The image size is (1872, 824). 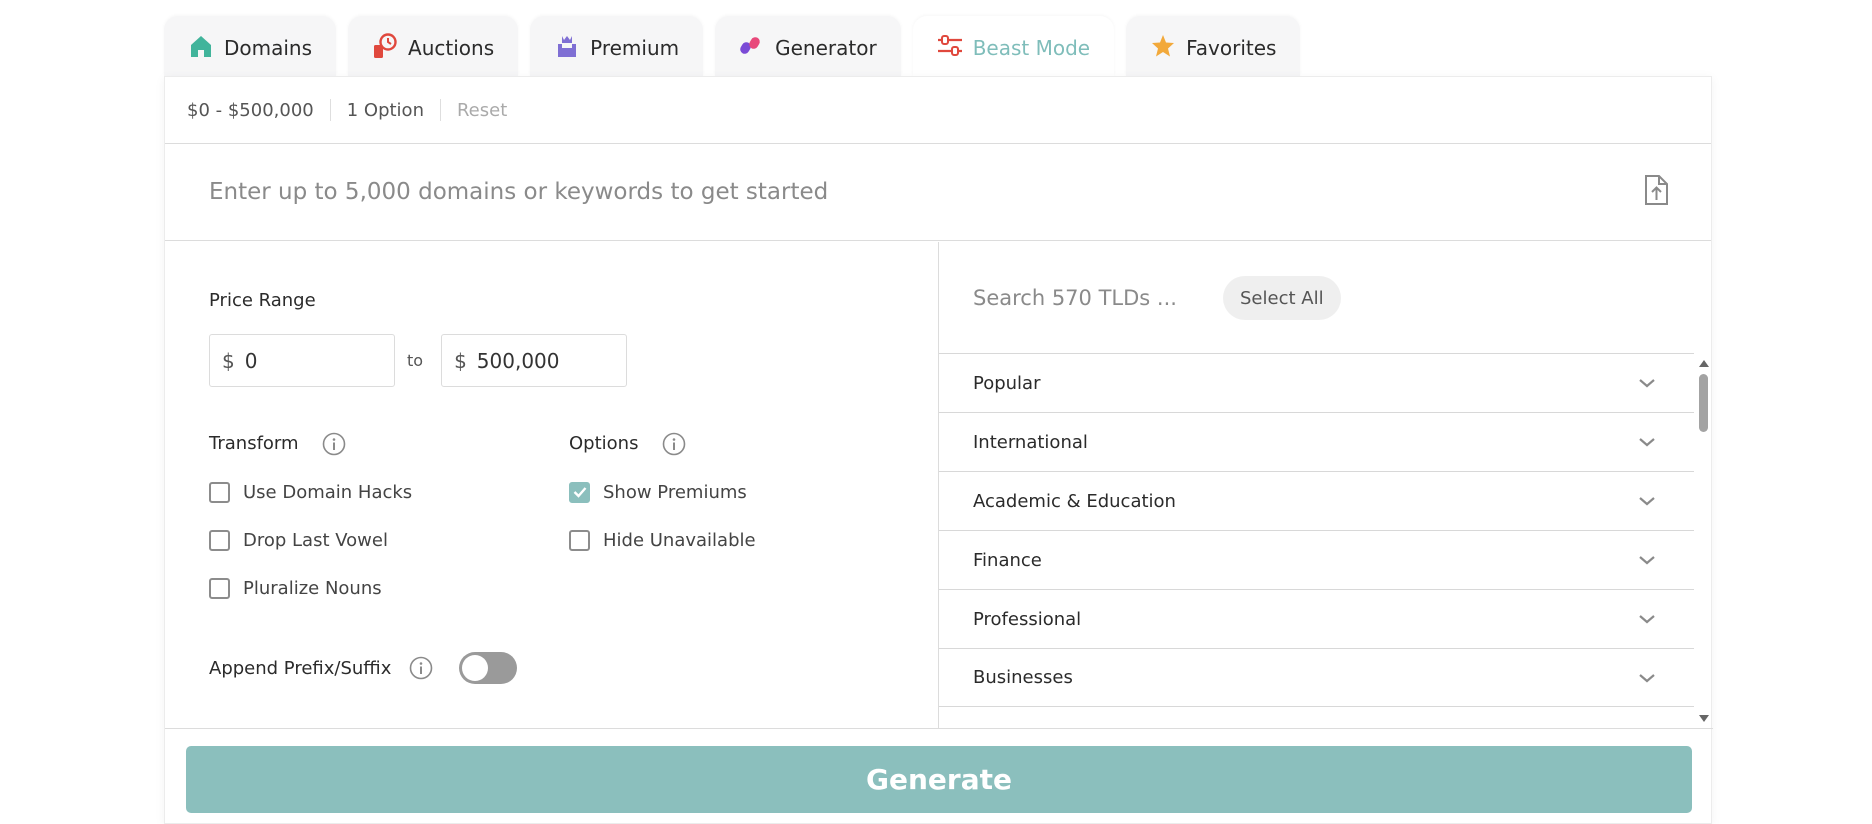 I want to click on tab-favorites: Favorites, so click(x=1213, y=46).